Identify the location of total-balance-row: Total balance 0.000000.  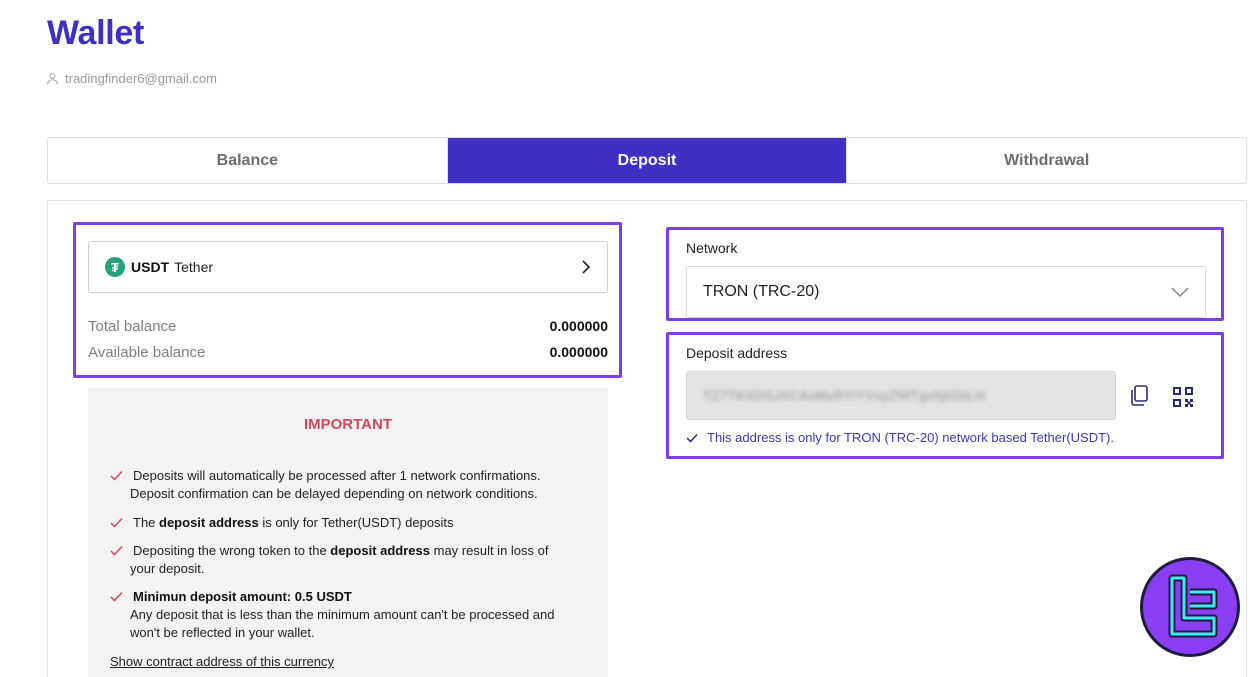
(348, 326).